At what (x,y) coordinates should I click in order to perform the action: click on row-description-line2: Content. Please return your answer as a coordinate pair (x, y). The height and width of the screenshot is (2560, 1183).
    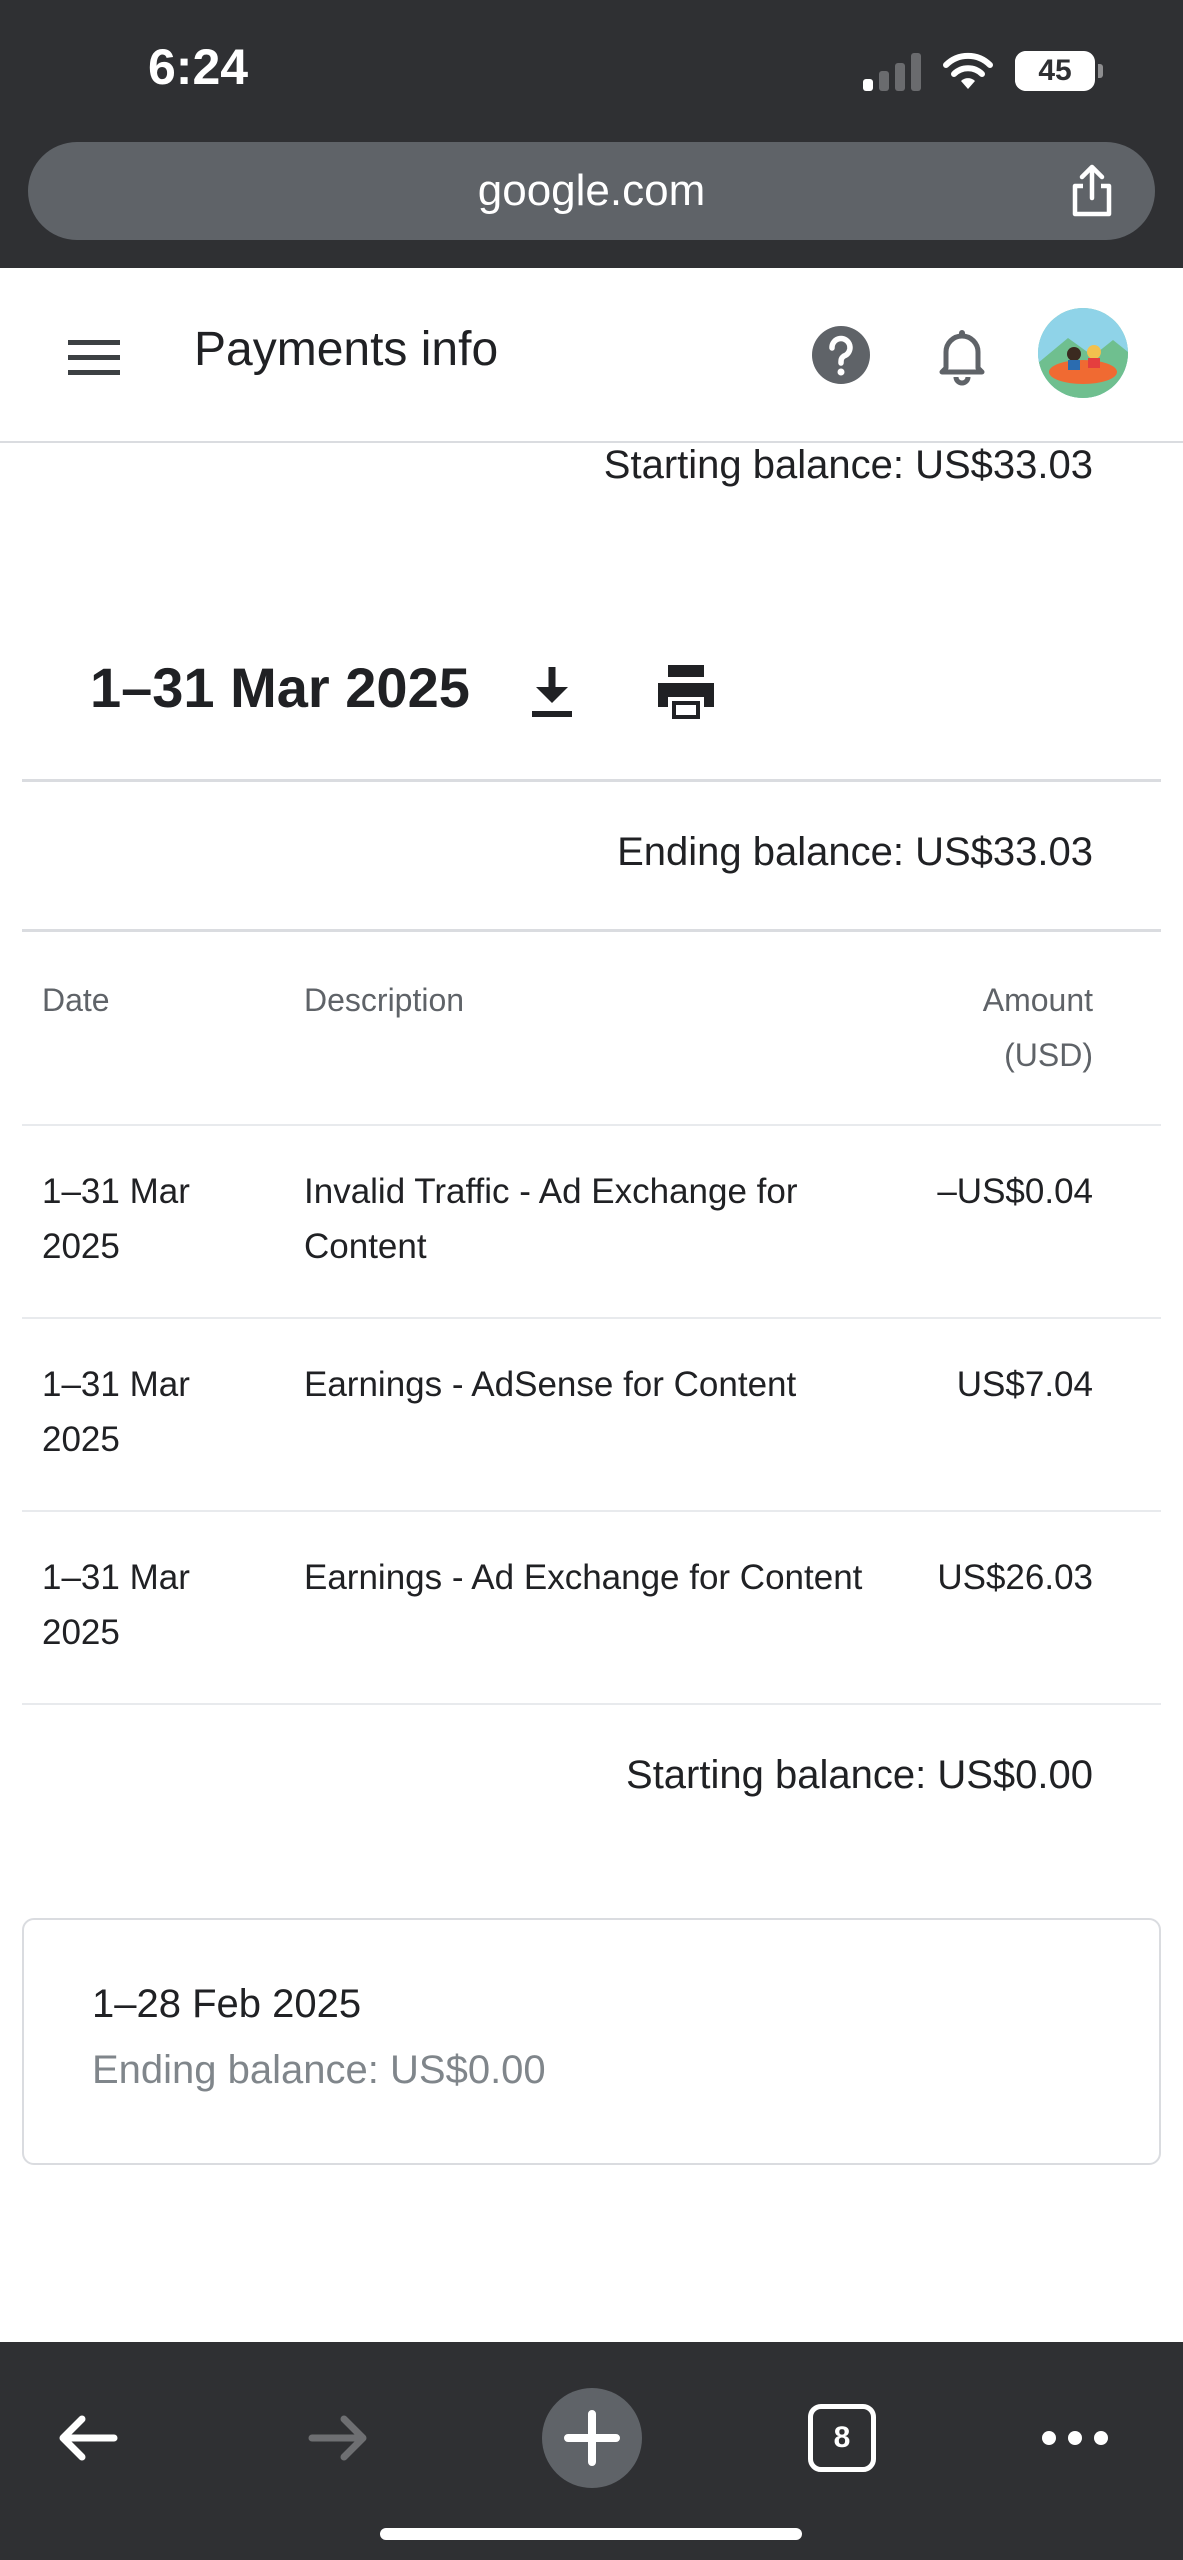
    Looking at the image, I should click on (365, 1246).